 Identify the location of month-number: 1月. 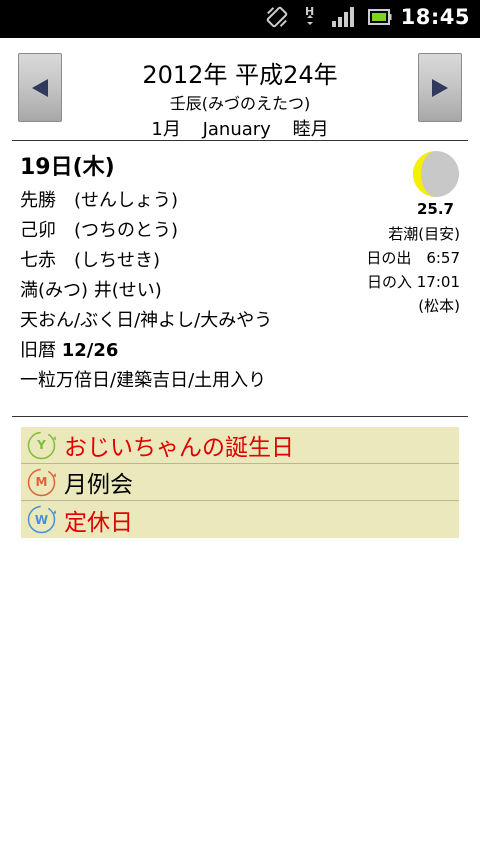
(166, 129).